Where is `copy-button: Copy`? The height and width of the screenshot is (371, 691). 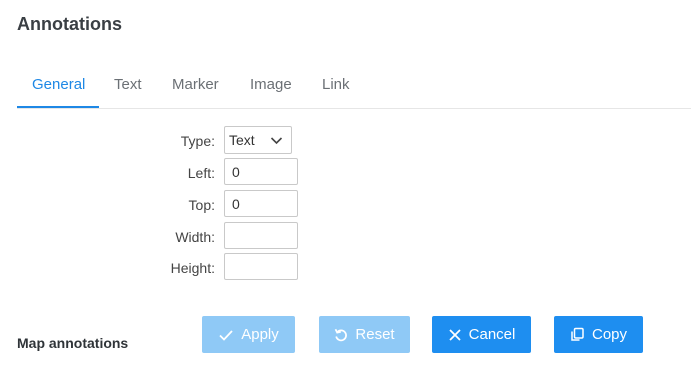
copy-button: Copy is located at coordinates (598, 334).